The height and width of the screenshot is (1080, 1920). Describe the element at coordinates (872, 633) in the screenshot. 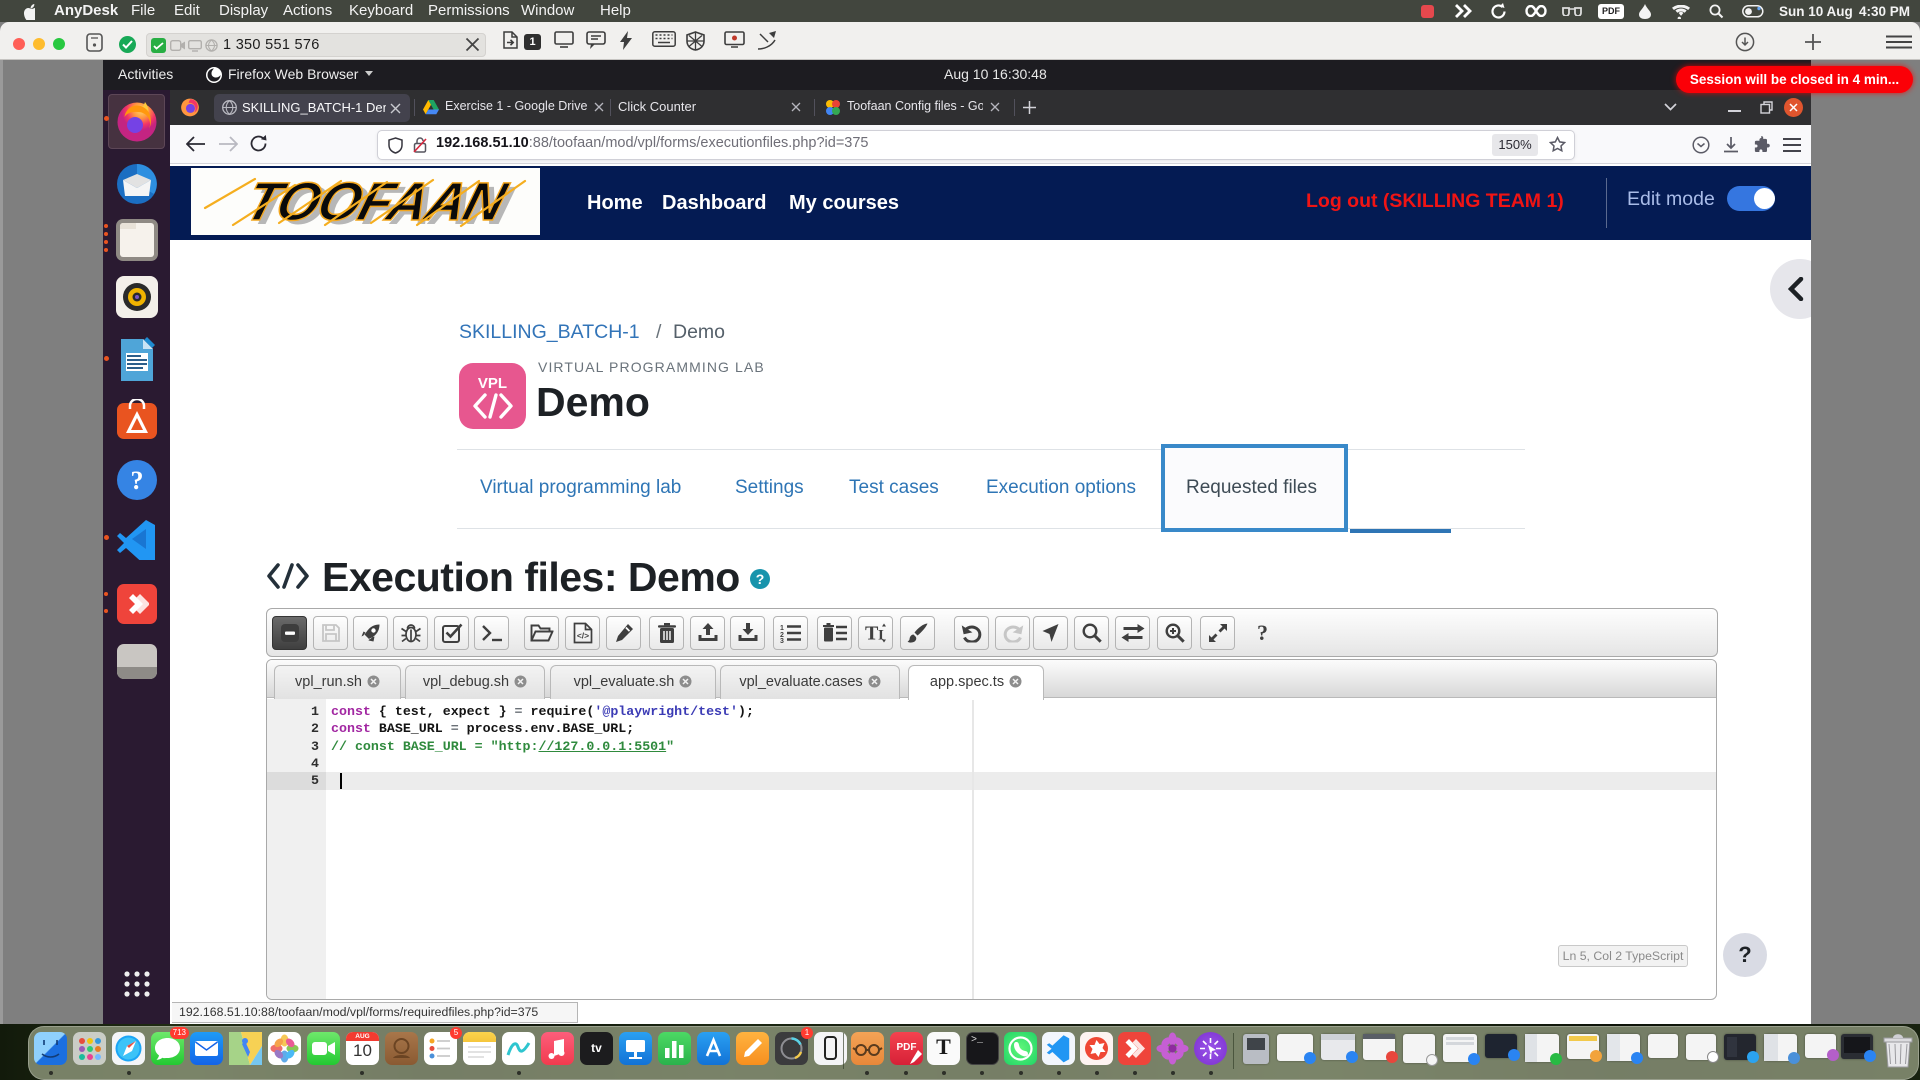

I see `svg-text: T` at that location.